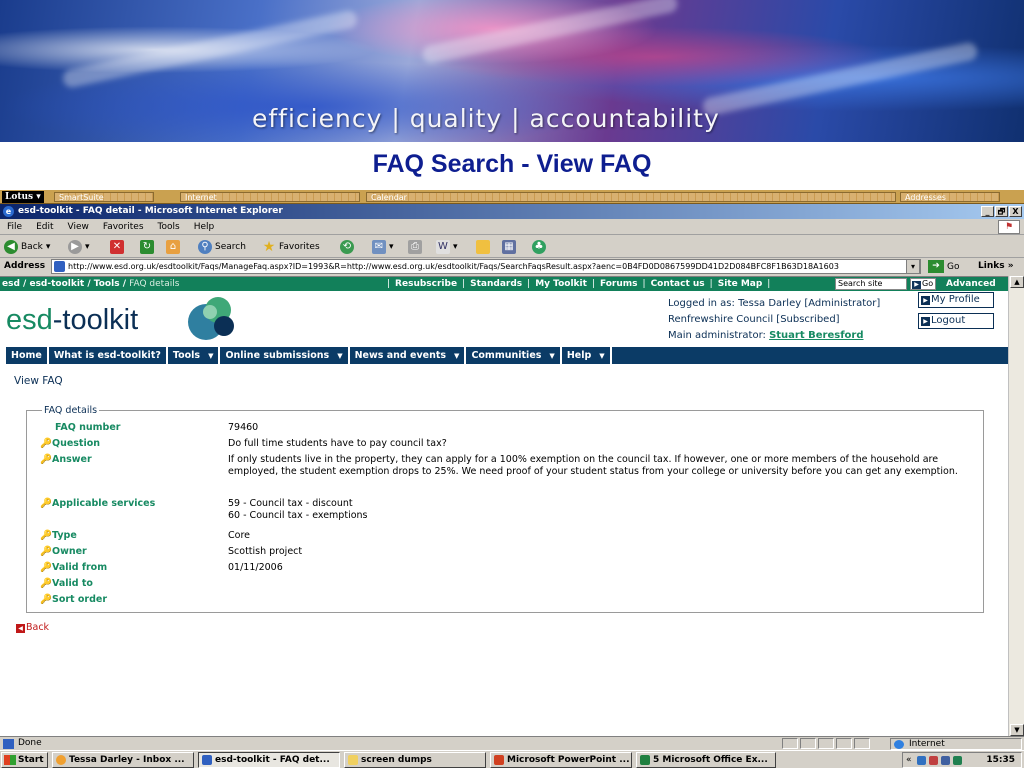 The image size is (1024, 768). What do you see at coordinates (921, 760) in the screenshot?
I see `network-icon` at bounding box center [921, 760].